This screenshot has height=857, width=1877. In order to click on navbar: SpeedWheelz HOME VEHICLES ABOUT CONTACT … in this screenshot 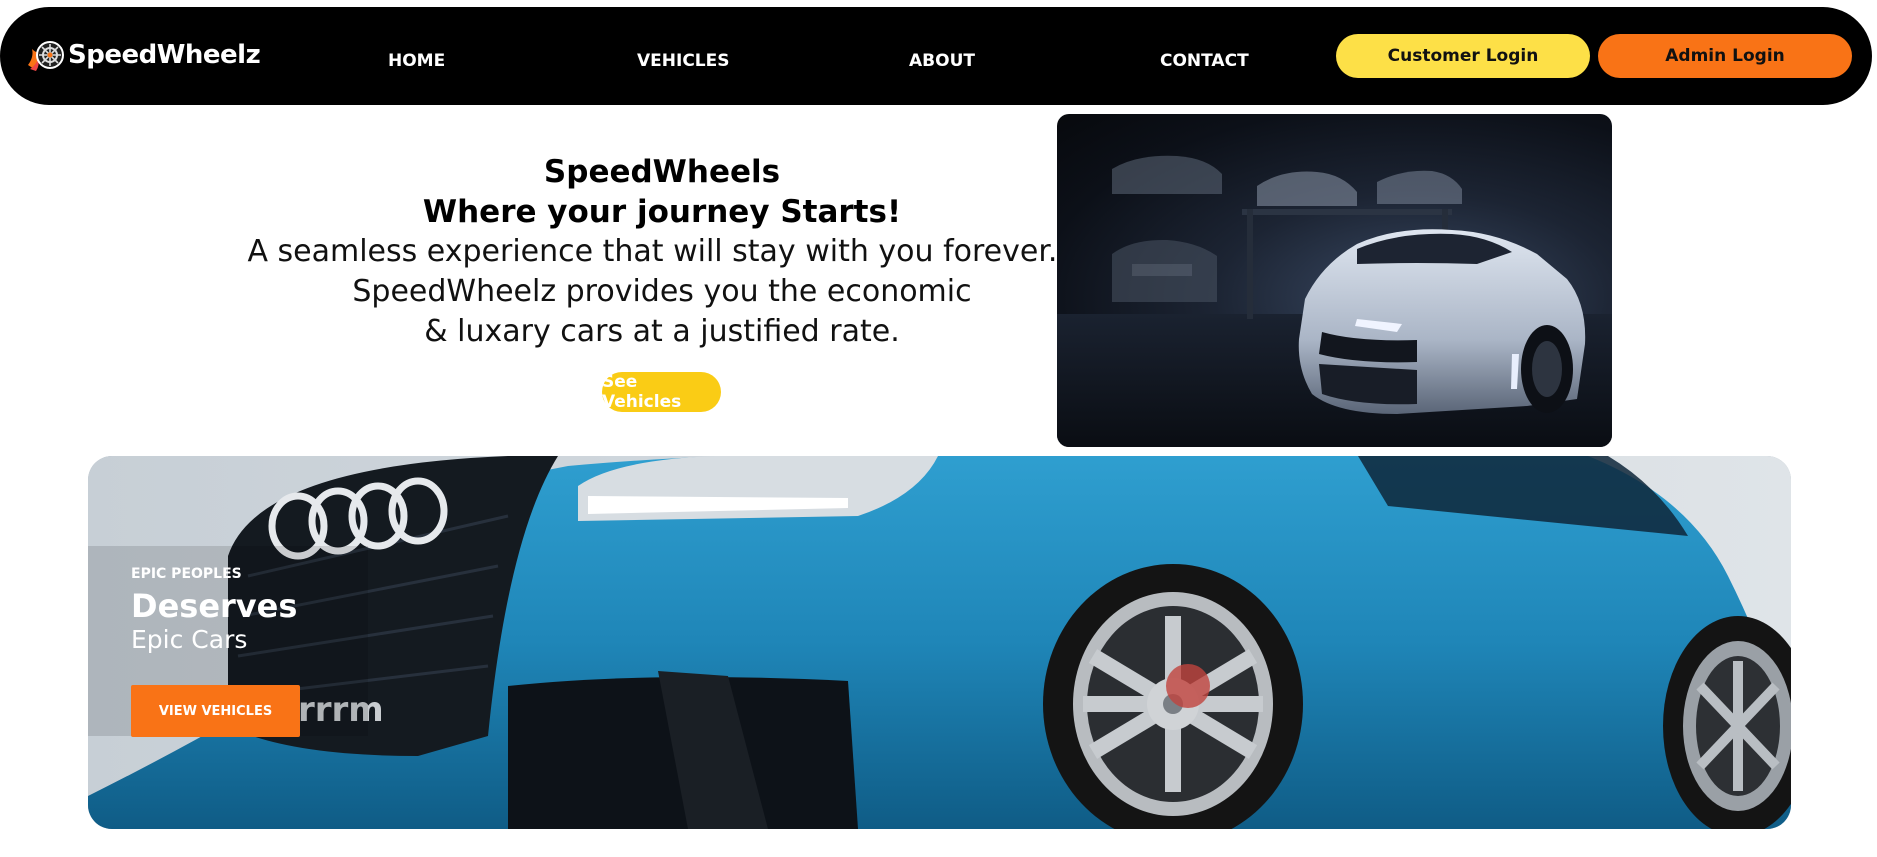, I will do `click(936, 56)`.